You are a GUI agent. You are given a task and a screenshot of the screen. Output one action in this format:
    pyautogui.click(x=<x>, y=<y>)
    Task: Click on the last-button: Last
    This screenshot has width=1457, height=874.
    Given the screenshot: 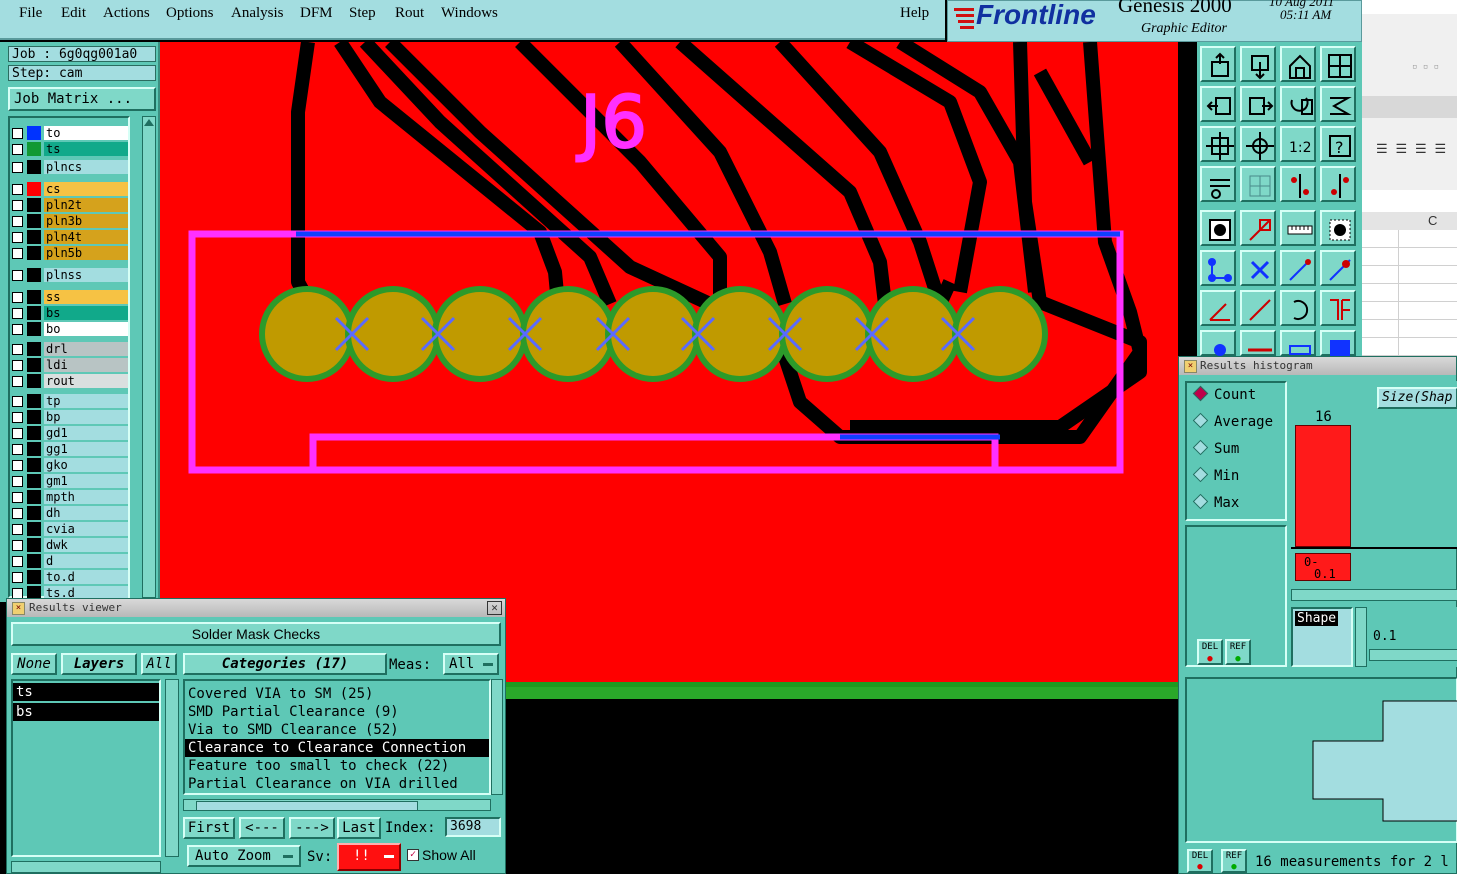 What is the action you would take?
    pyautogui.click(x=359, y=828)
    